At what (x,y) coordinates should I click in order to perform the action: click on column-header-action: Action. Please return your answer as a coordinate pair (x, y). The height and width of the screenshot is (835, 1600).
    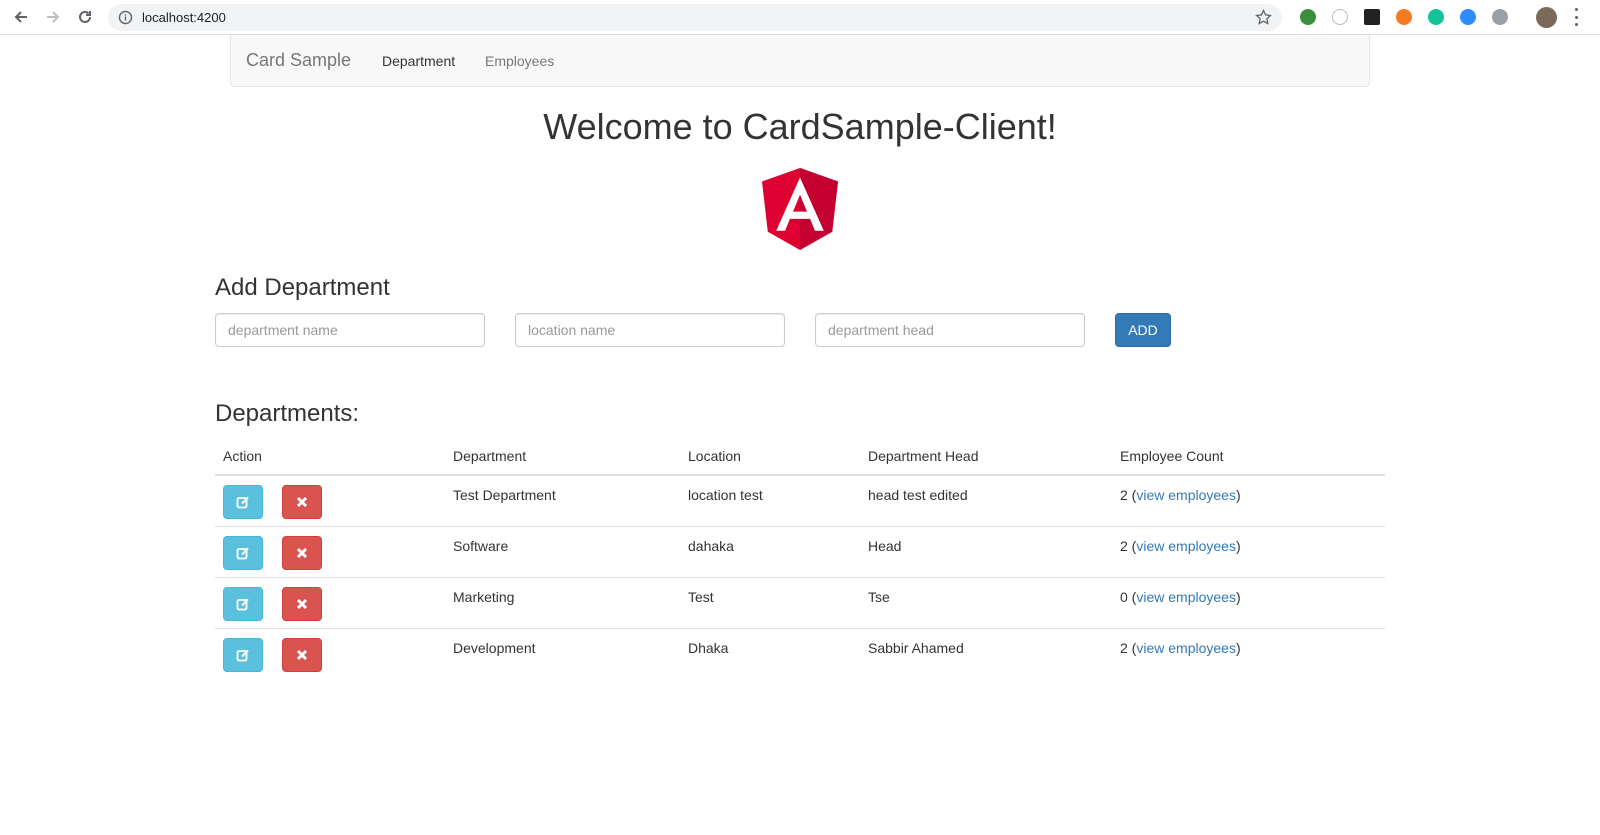
    Looking at the image, I should click on (330, 457).